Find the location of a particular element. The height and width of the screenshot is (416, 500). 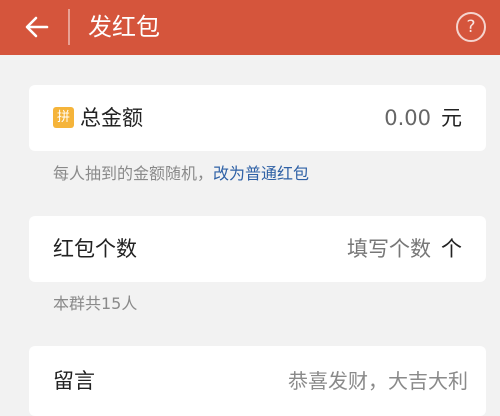

packet-count-row: 红包个数 填写个数个 is located at coordinates (257, 249).